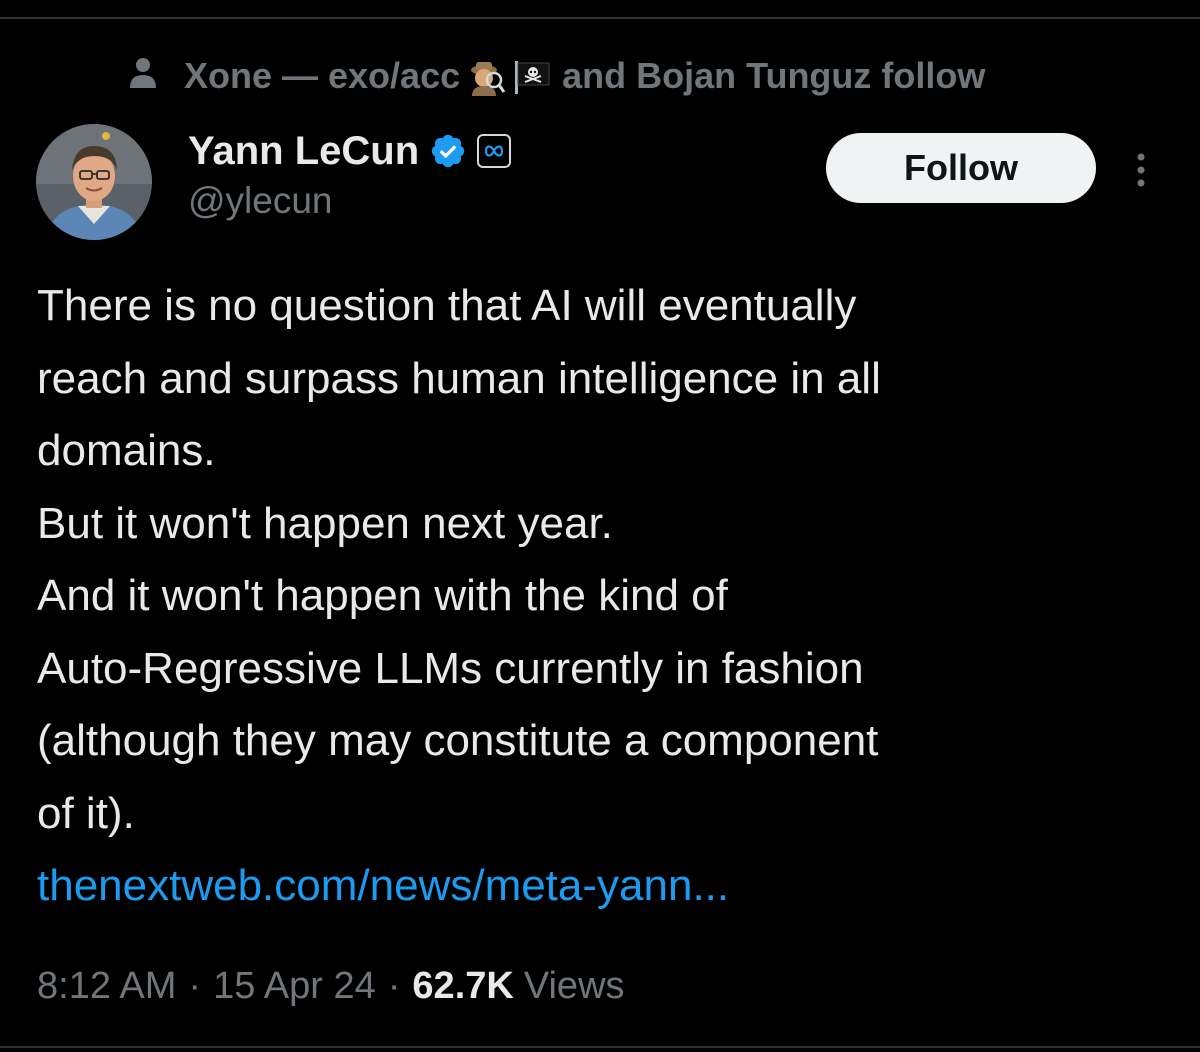 This screenshot has height=1052, width=1200. Describe the element at coordinates (106, 986) in the screenshot. I see `tweet-time: 8:12 AM` at that location.